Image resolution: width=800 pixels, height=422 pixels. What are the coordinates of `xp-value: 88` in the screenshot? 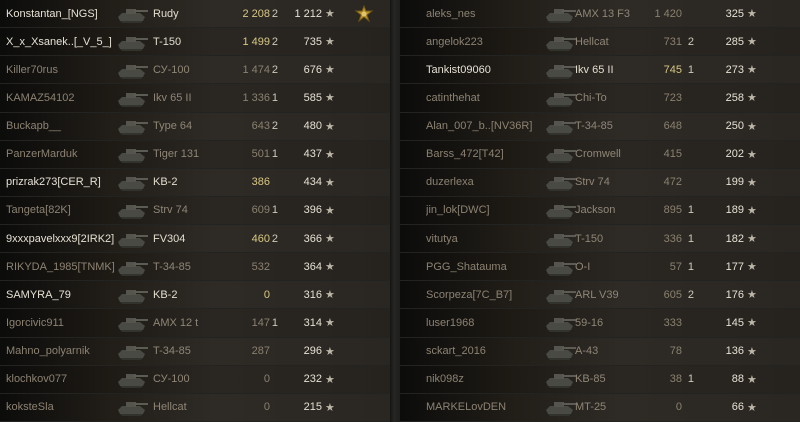 It's located at (737, 379).